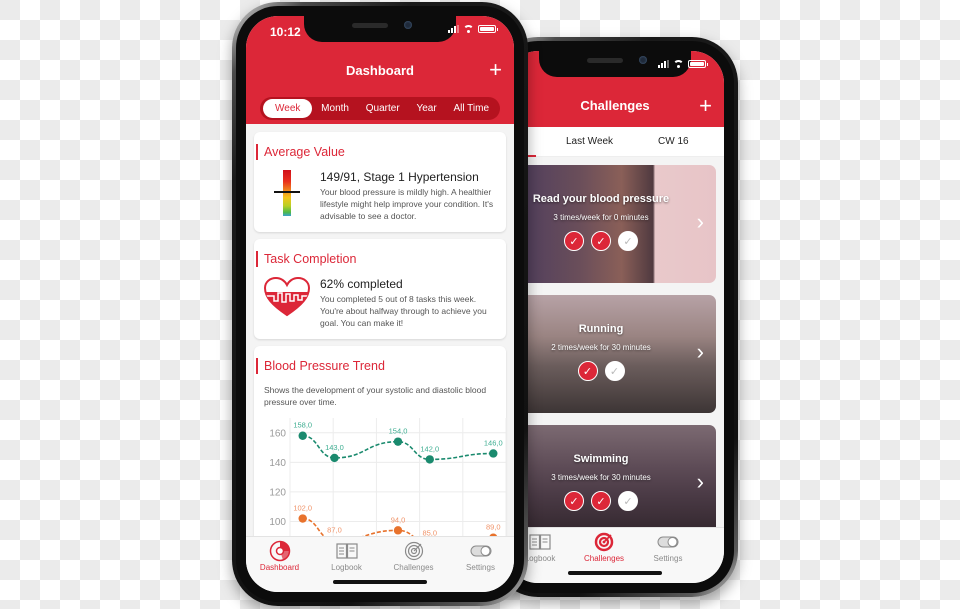  Describe the element at coordinates (488, 29) in the screenshot. I see `battery-icon` at that location.